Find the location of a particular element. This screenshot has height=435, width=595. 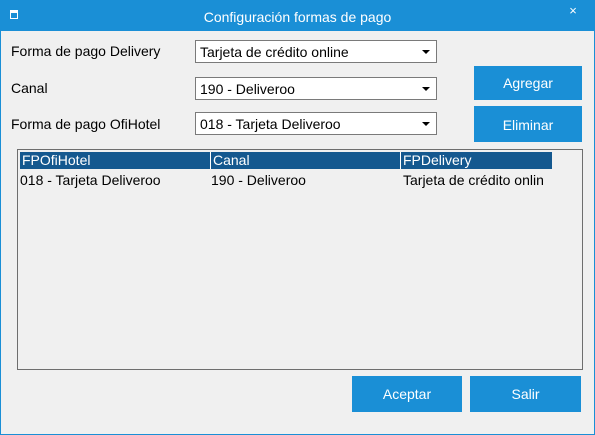

canal-select: 190 - Deliveroo is located at coordinates (316, 88).